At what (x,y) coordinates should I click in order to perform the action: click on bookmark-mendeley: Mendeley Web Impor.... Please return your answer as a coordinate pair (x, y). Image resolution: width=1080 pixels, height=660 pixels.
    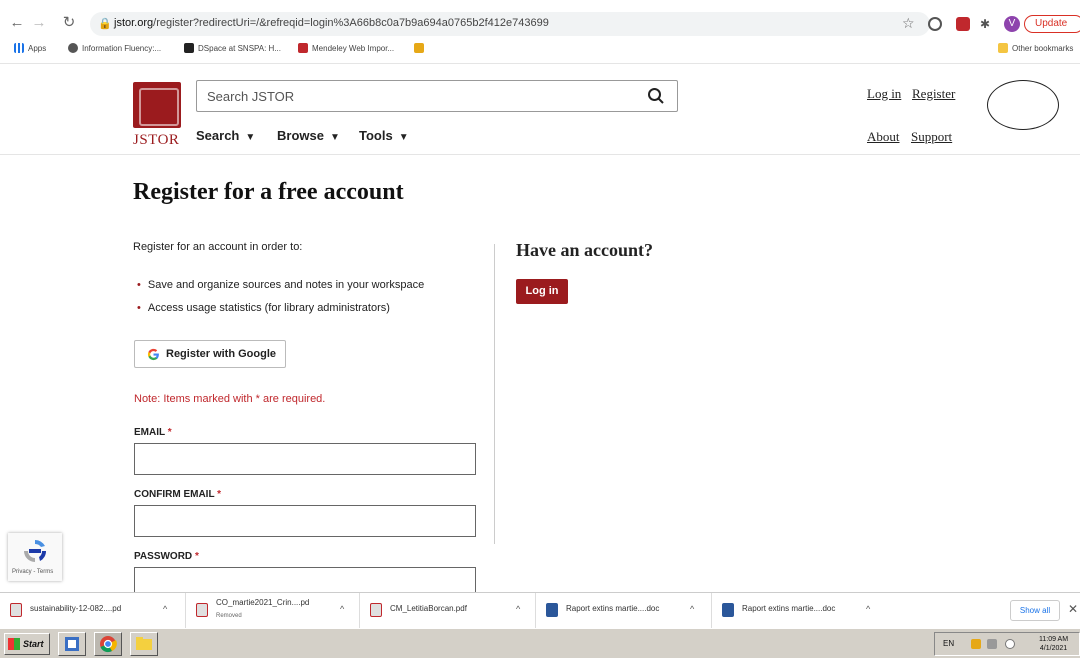
    Looking at the image, I should click on (346, 48).